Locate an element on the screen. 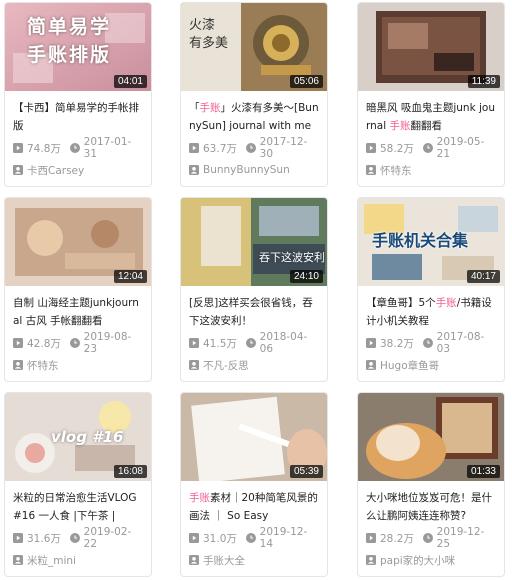 The width and height of the screenshot is (512, 580). upload-date: 2019-02-22 is located at coordinates (107, 538).